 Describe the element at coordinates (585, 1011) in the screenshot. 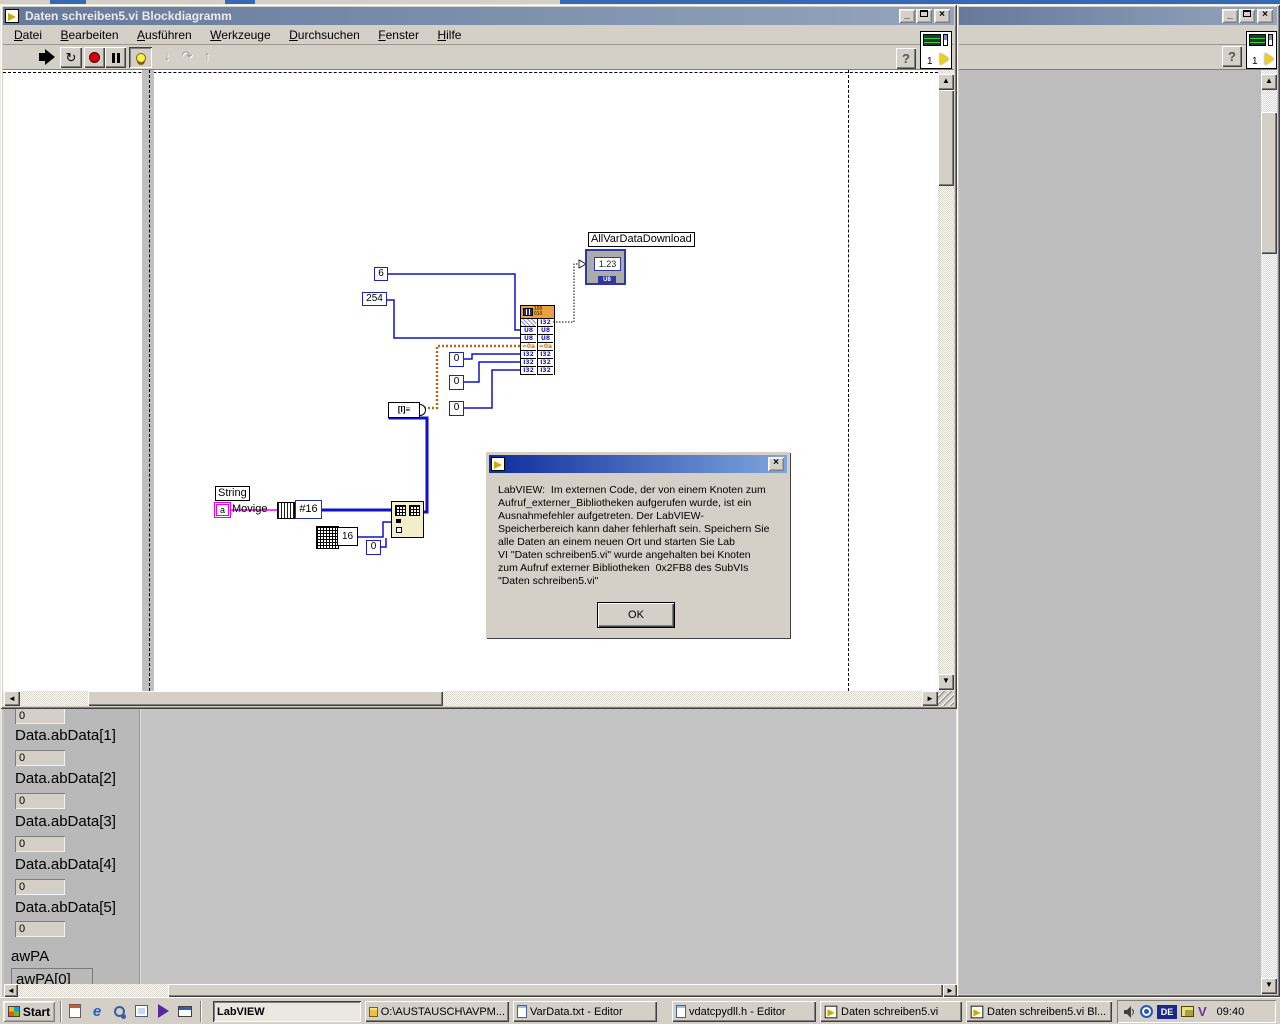

I see `task-button-vardata-editor: VarData.txt - Editor` at that location.